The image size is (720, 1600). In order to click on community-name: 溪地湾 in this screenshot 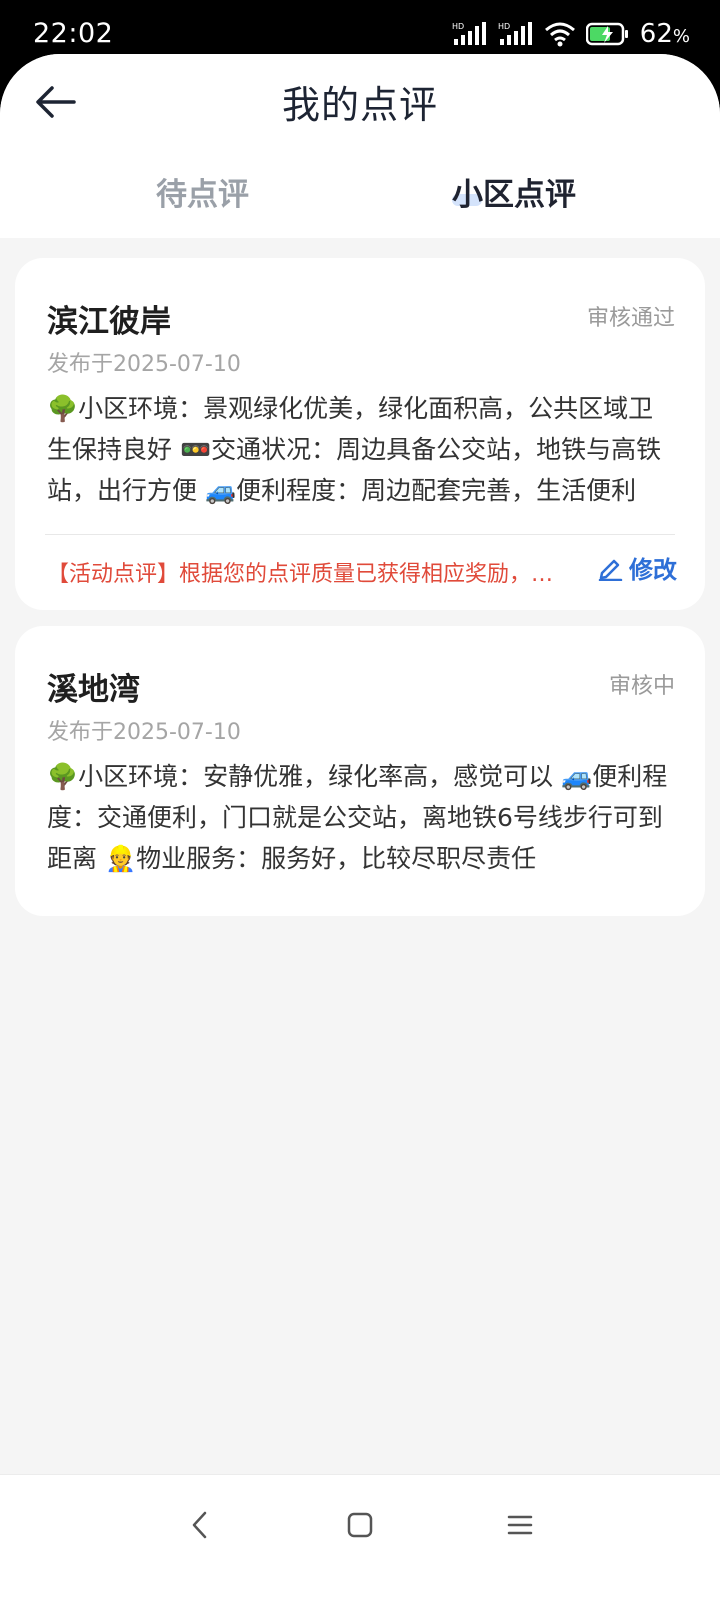, I will do `click(93, 690)`.